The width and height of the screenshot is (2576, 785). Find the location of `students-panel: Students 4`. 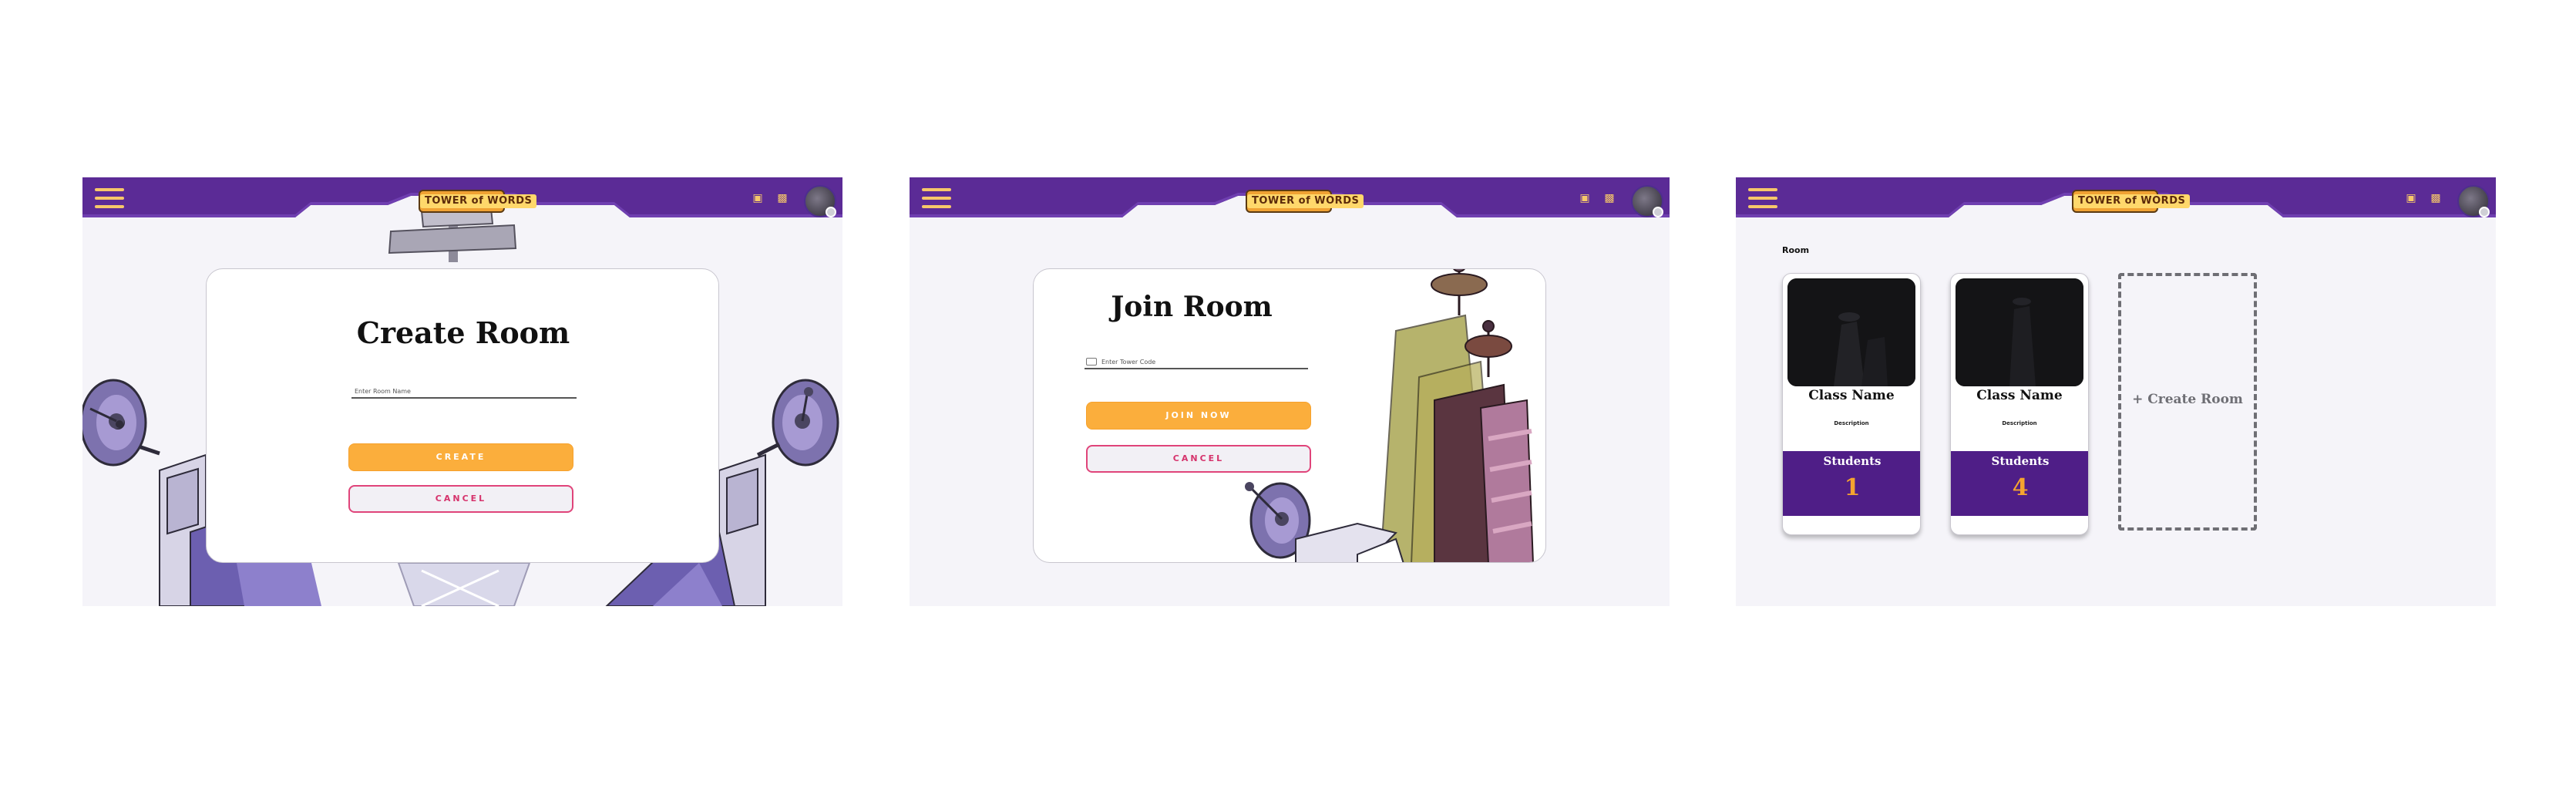

students-panel: Students 4 is located at coordinates (2019, 483).